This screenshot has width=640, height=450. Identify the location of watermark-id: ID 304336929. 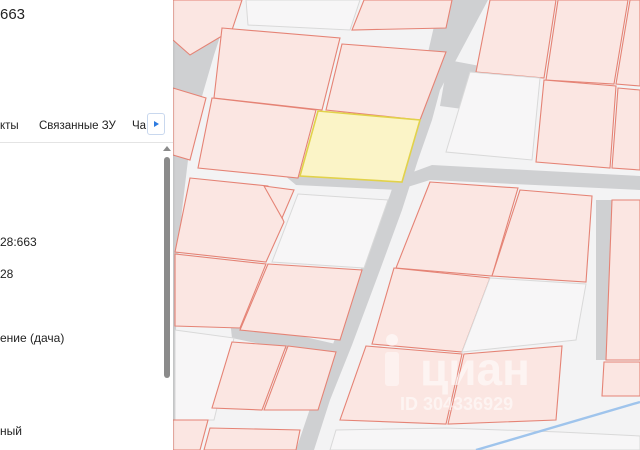
(456, 404).